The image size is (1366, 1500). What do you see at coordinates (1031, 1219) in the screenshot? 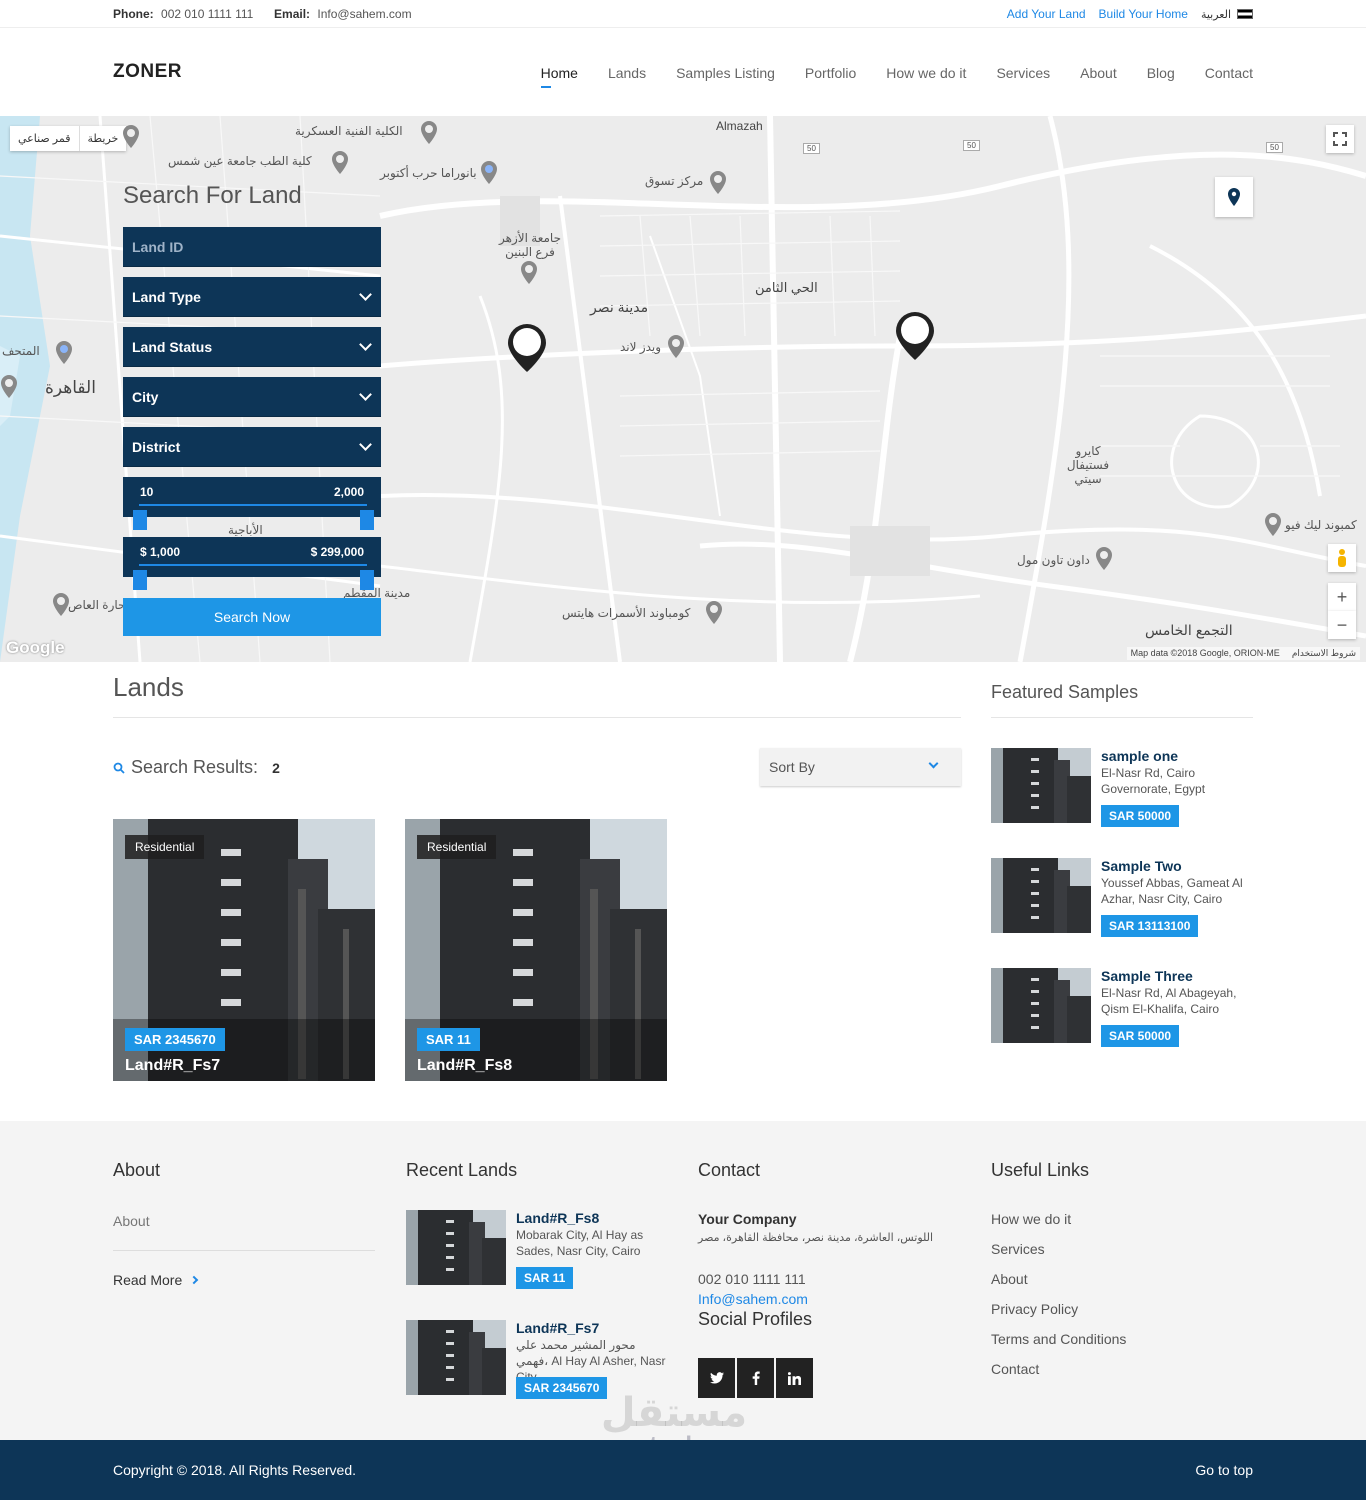
I see `footer-link-how-we-do-it: How we do it` at bounding box center [1031, 1219].